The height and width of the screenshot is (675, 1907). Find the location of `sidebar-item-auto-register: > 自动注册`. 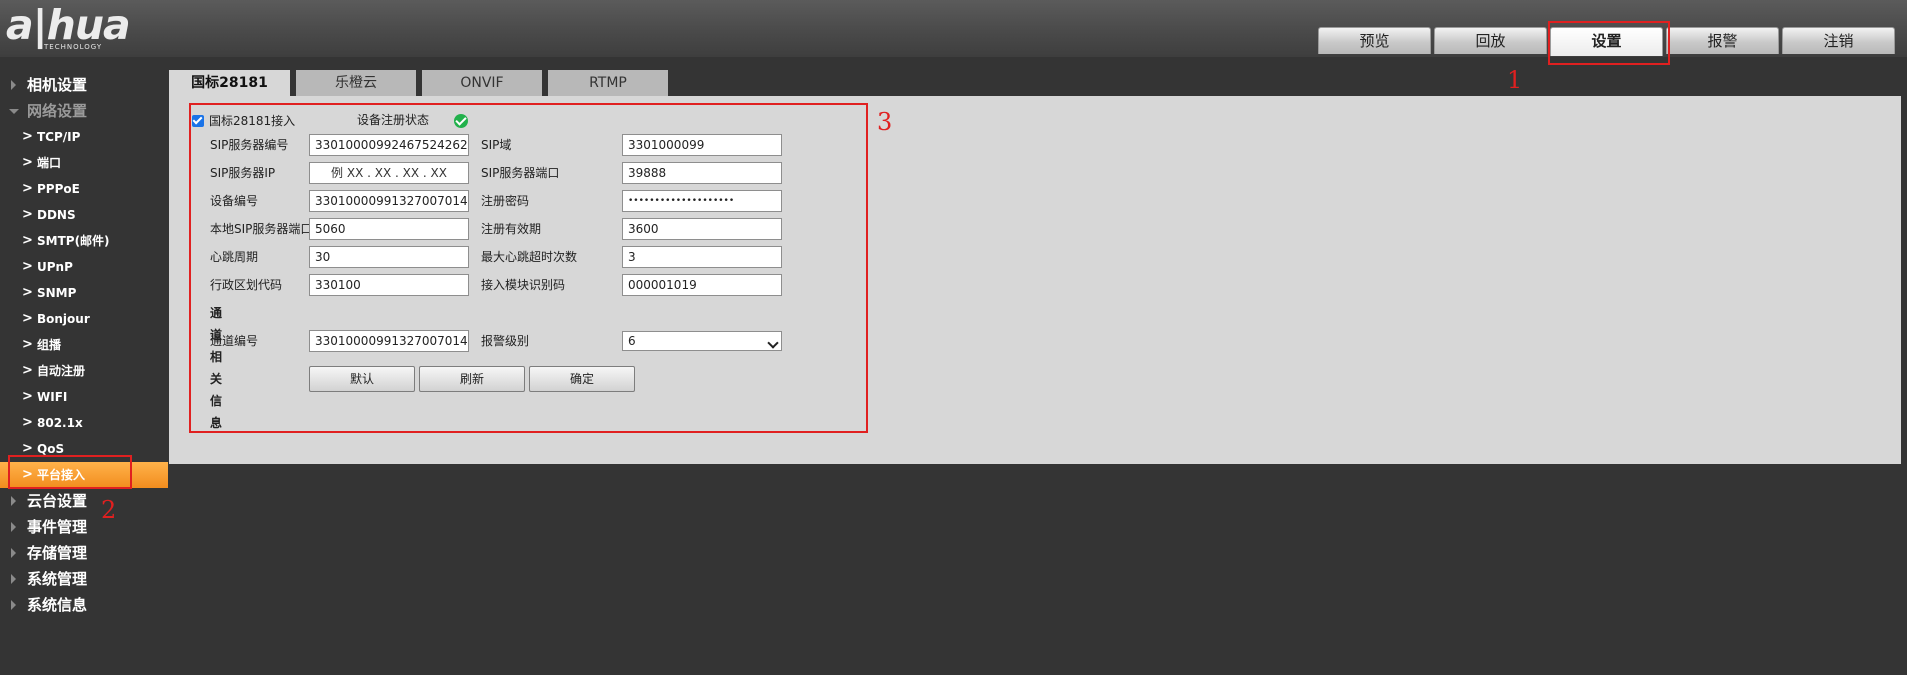

sidebar-item-auto-register: > 自动注册 is located at coordinates (84, 371).